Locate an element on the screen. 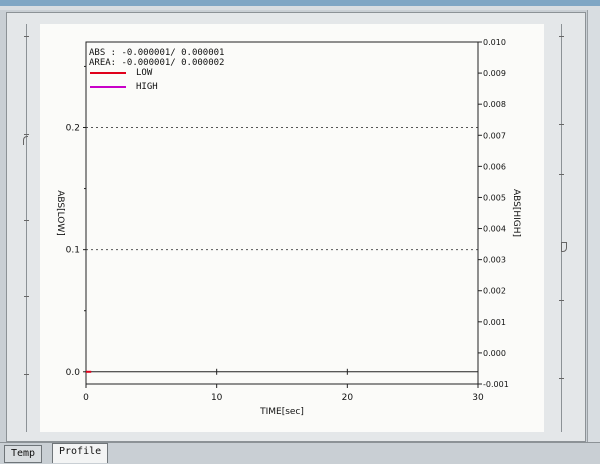 The width and height of the screenshot is (600, 464). tab-temp: Temp is located at coordinates (23, 454).